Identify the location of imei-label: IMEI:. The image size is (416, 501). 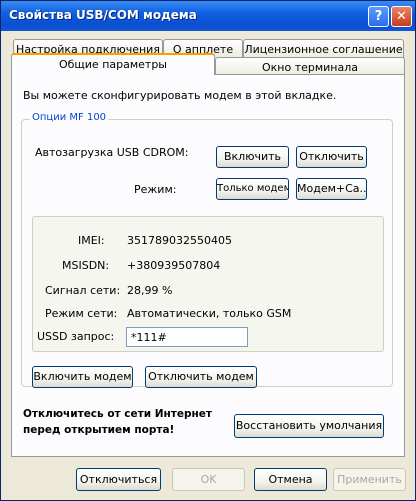
(91, 240).